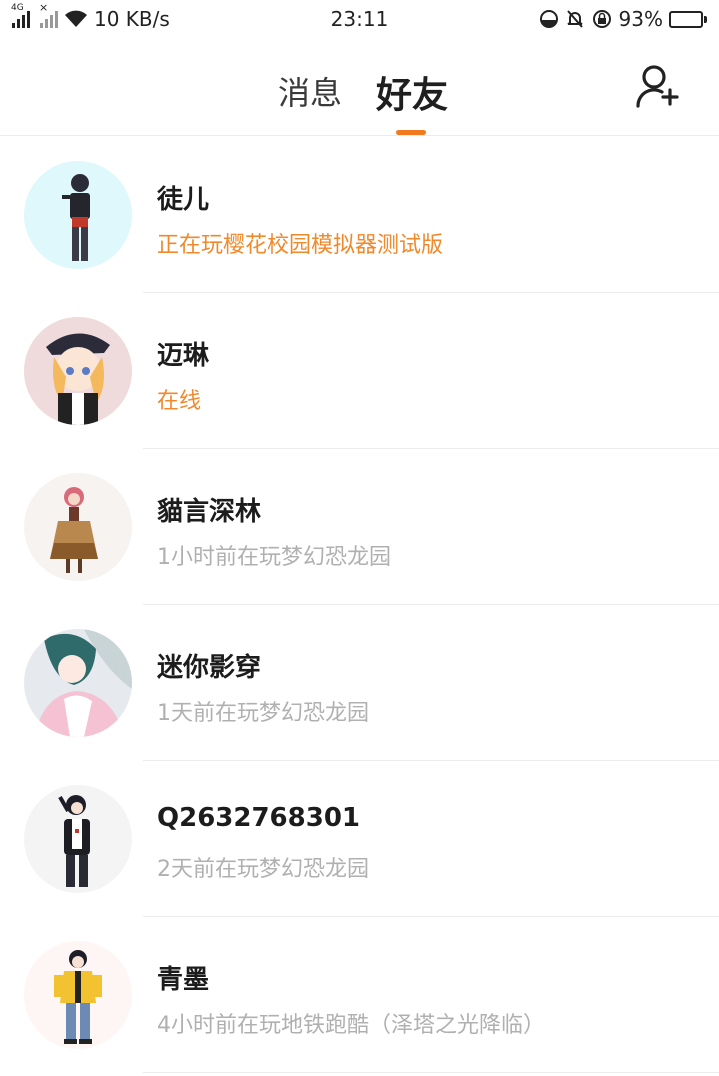 The height and width of the screenshot is (1076, 719). I want to click on battery-percent: 93%, so click(640, 19).